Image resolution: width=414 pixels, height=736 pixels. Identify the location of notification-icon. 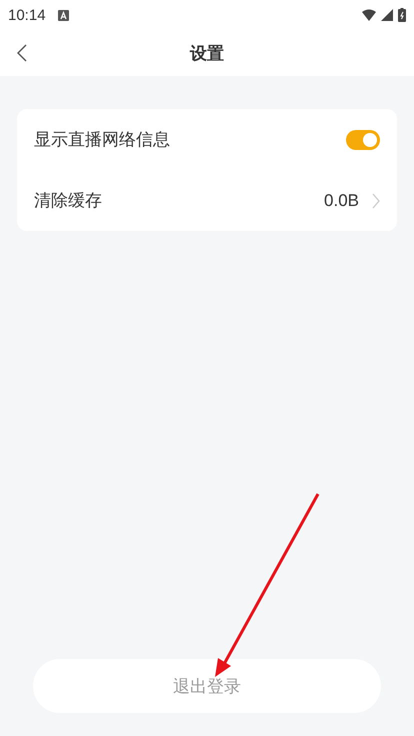
(63, 15).